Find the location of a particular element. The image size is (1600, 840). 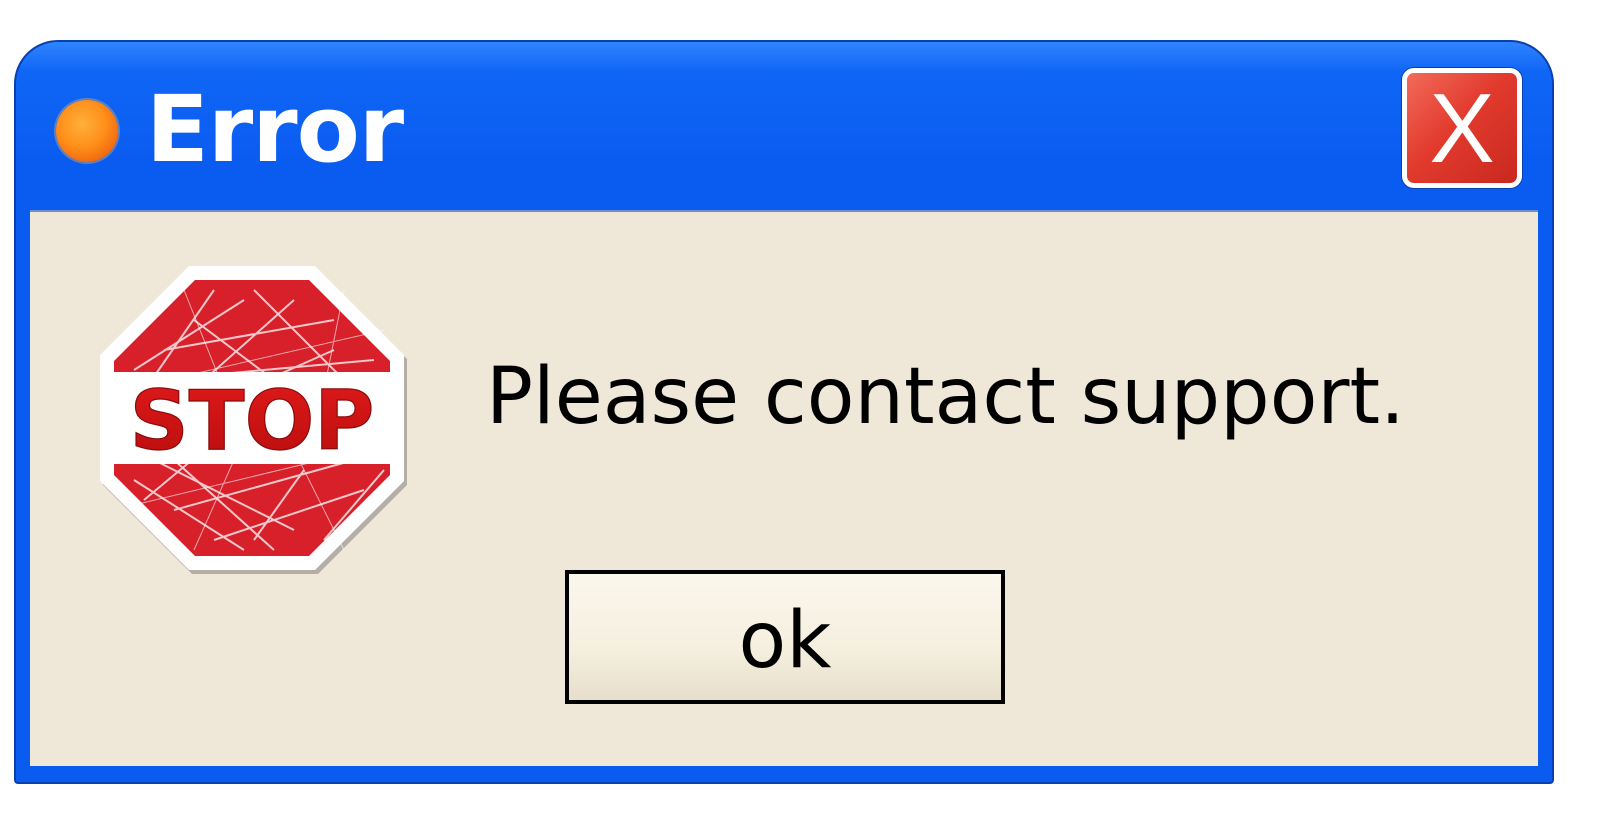

stop-sign-text: STOP is located at coordinates (252, 421).